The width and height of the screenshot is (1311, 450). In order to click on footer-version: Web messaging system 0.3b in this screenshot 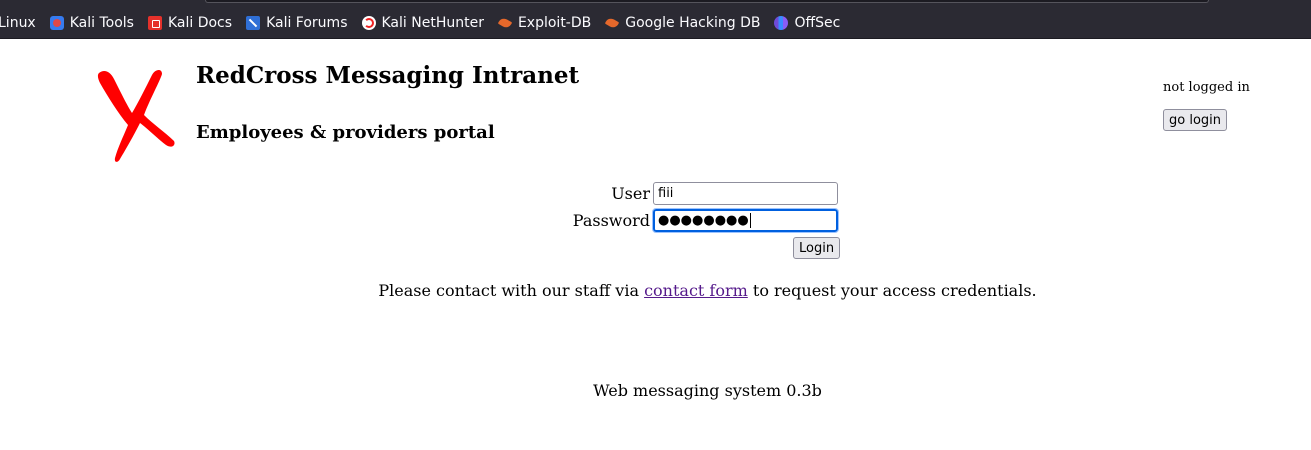, I will do `click(707, 390)`.